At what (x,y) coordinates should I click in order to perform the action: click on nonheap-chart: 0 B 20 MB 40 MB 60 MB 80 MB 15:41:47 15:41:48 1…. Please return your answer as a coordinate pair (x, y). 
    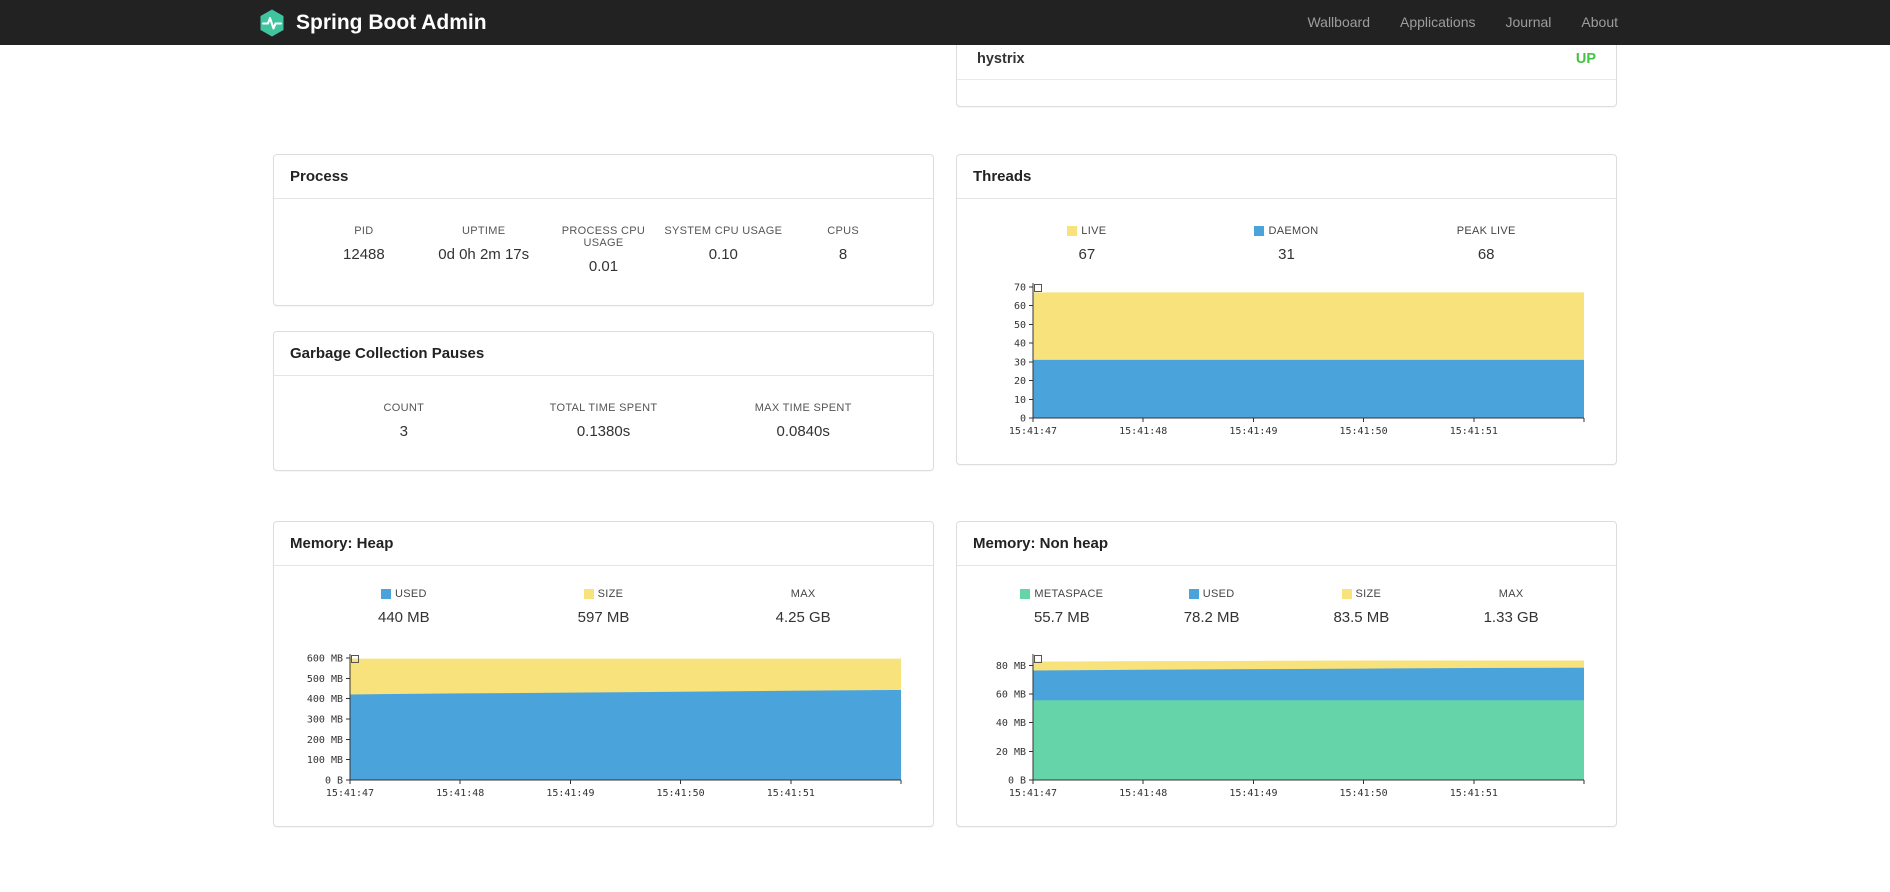
    Looking at the image, I should click on (1286, 726).